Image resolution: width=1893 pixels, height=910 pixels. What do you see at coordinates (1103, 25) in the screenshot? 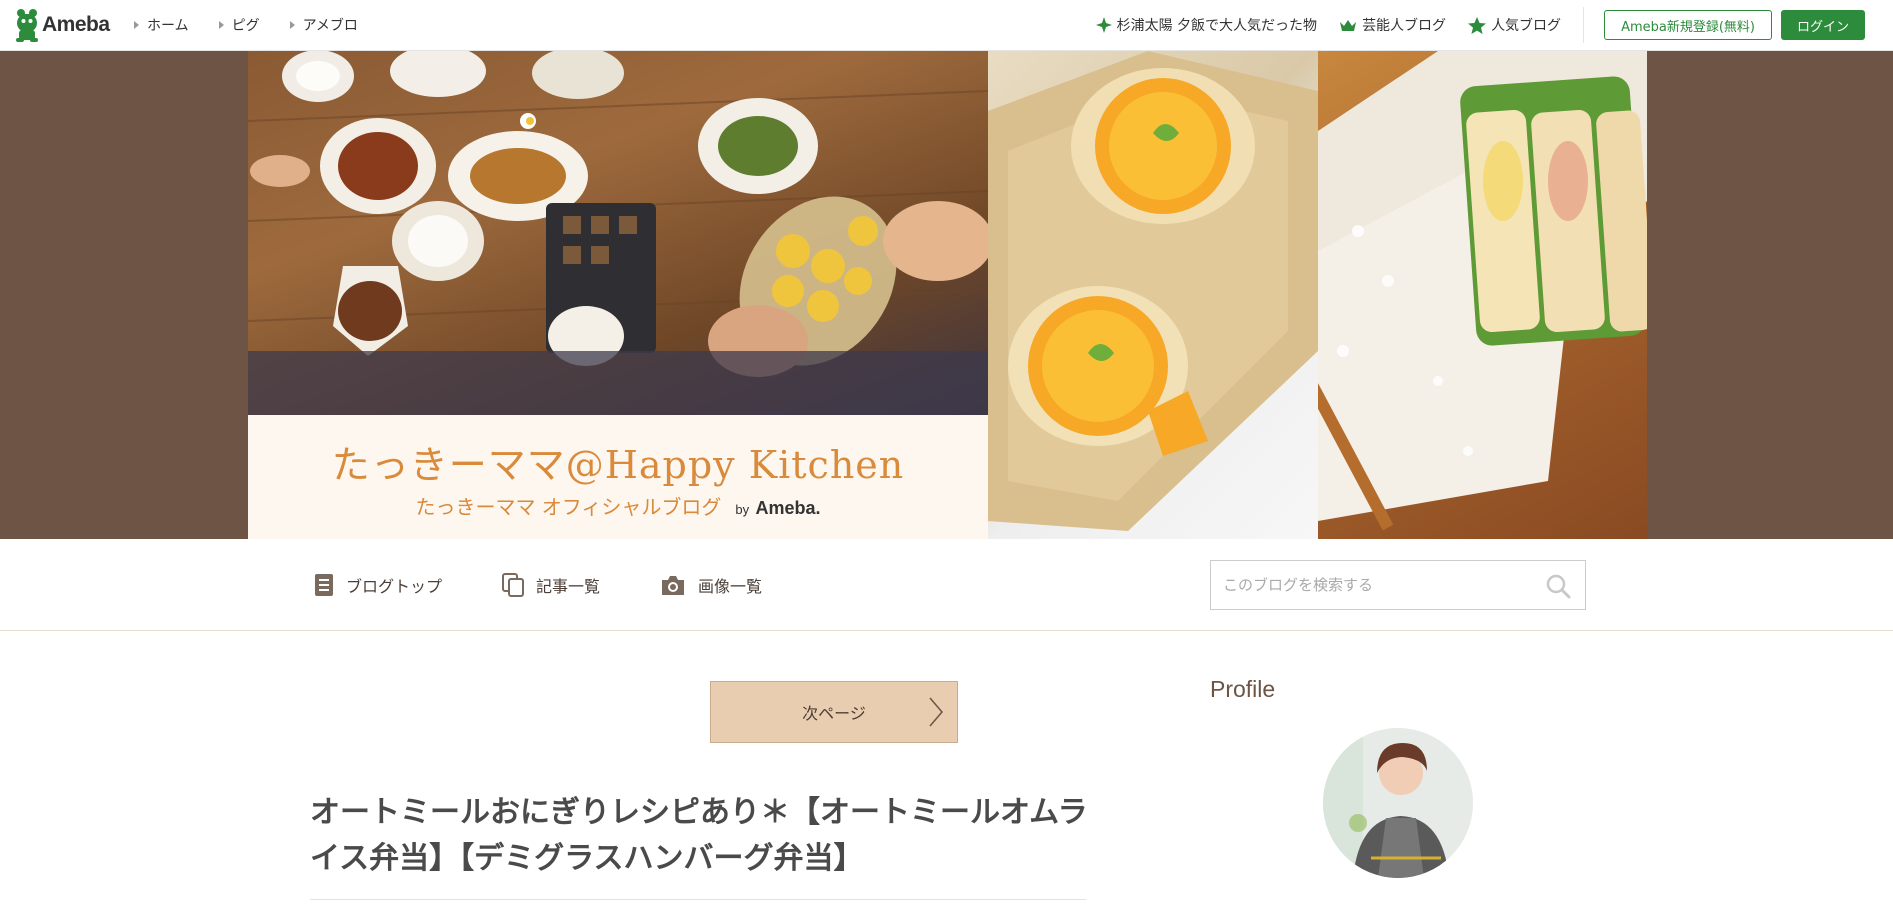
I see `sparkle-icon` at bounding box center [1103, 25].